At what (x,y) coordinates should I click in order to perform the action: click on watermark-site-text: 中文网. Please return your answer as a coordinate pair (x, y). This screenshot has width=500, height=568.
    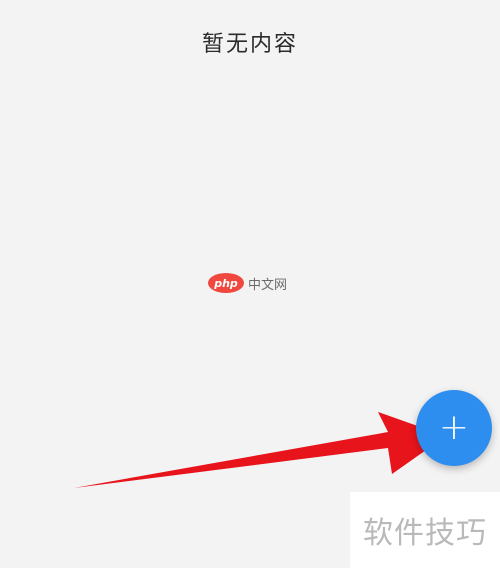
    Looking at the image, I should click on (268, 285).